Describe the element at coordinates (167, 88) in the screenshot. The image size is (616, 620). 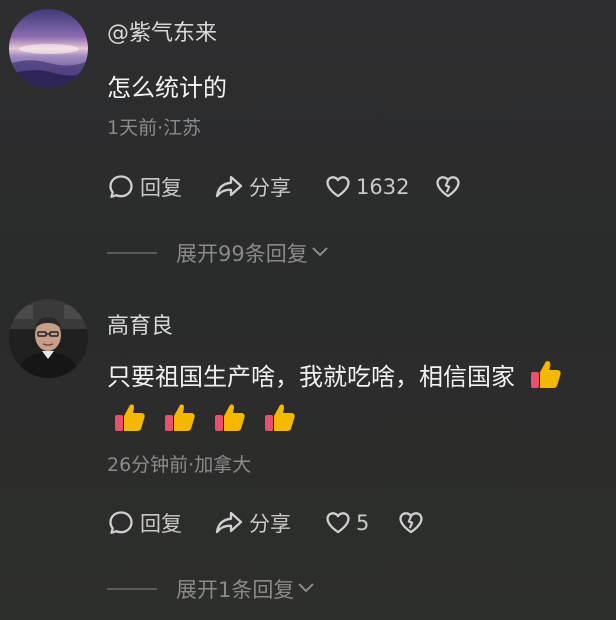
I see `comment-text: 怎么统计的` at that location.